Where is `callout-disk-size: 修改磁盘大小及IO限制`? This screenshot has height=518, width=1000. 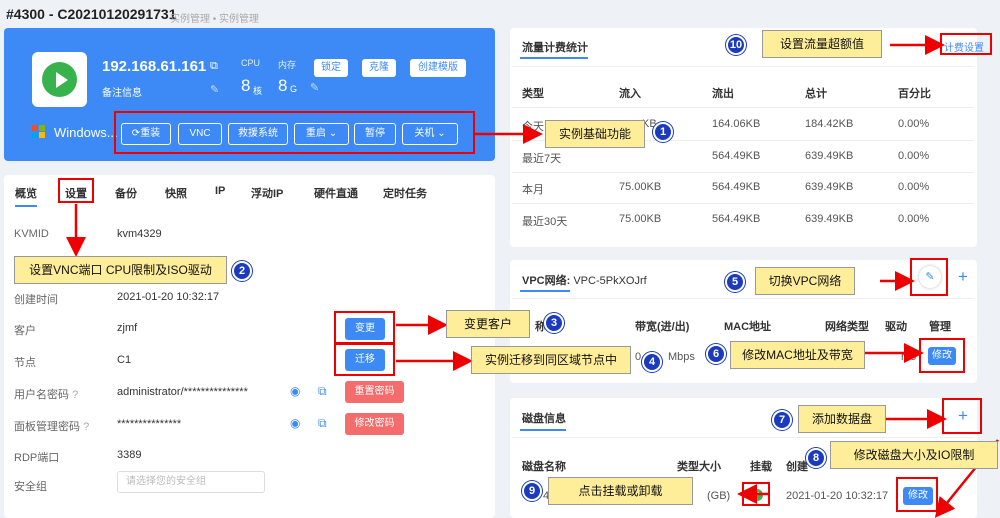 callout-disk-size: 修改磁盘大小及IO限制 is located at coordinates (914, 455).